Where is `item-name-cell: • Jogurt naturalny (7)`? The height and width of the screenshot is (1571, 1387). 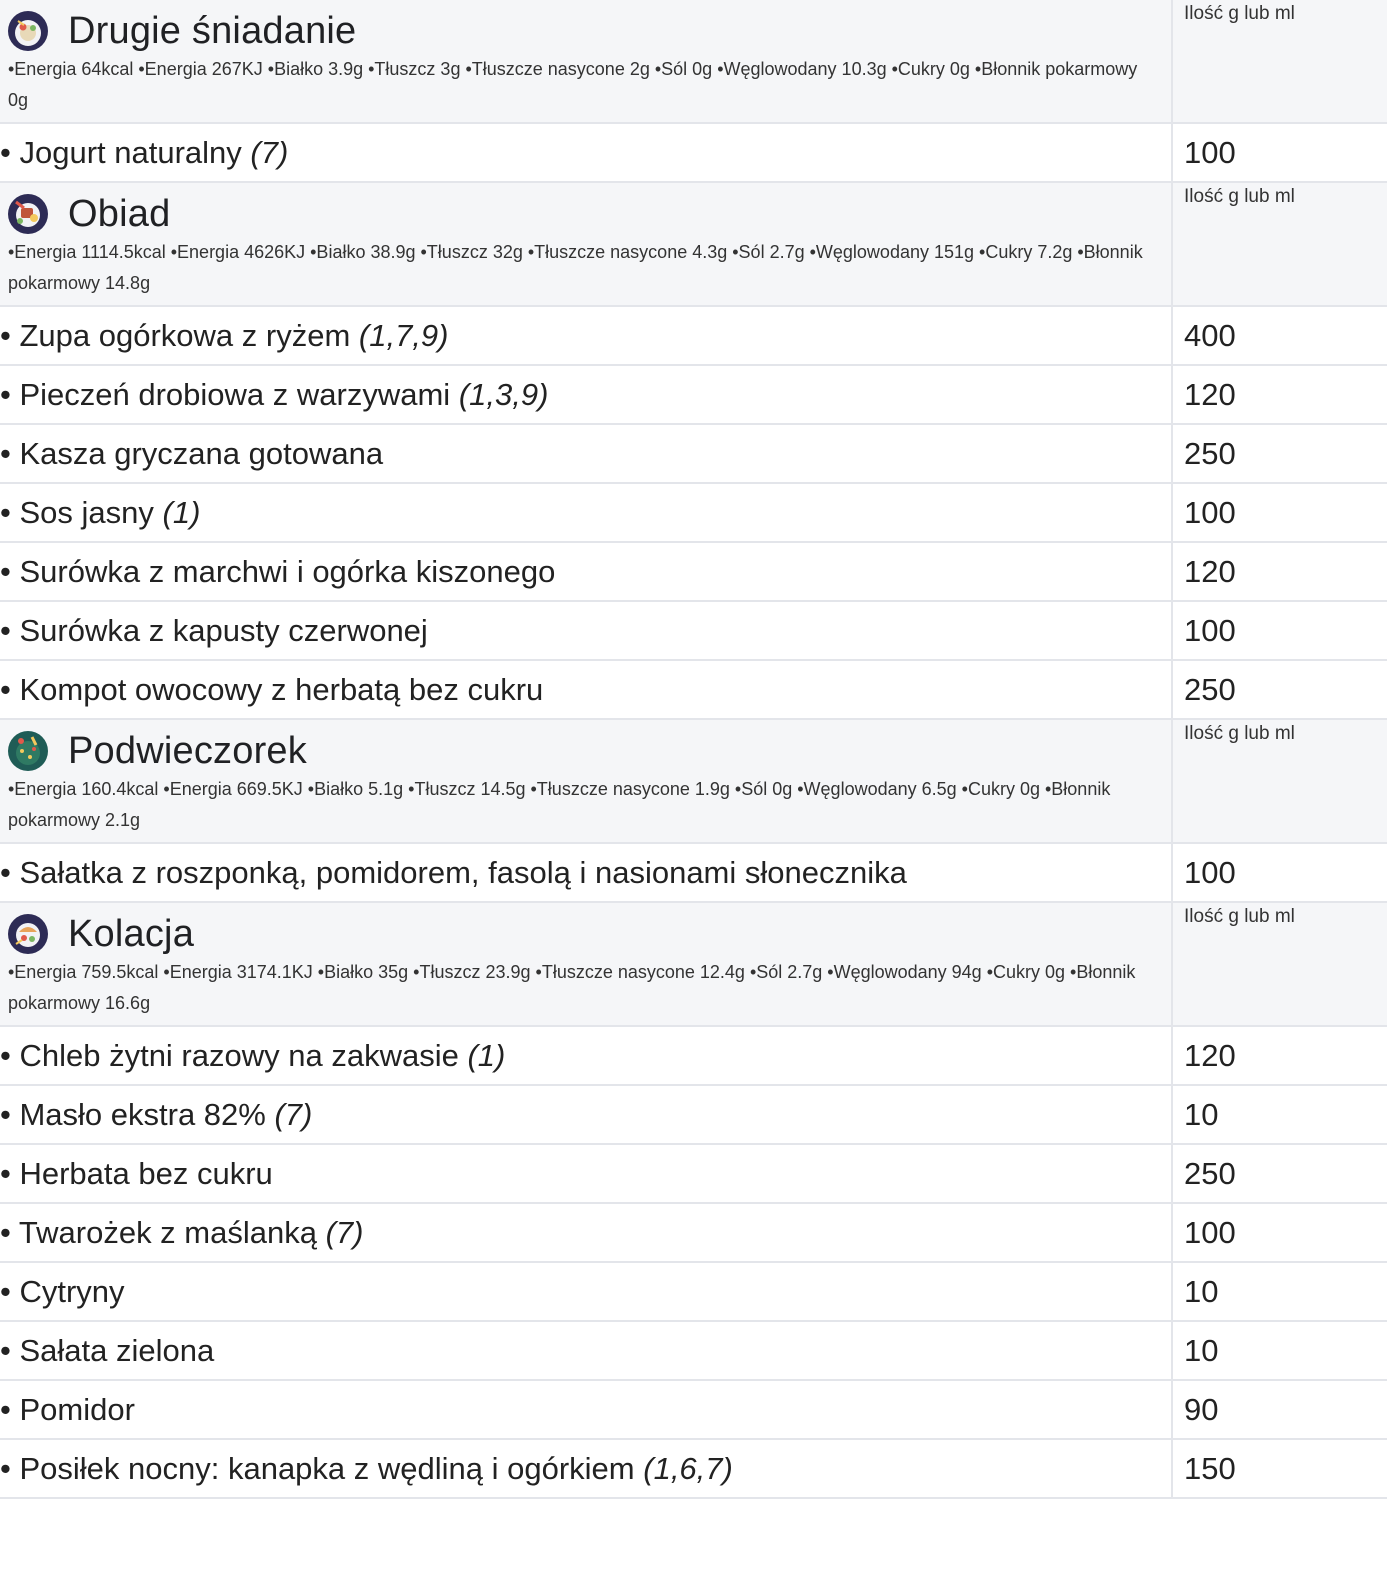
item-name-cell: • Jogurt naturalny (7) is located at coordinates (586, 153).